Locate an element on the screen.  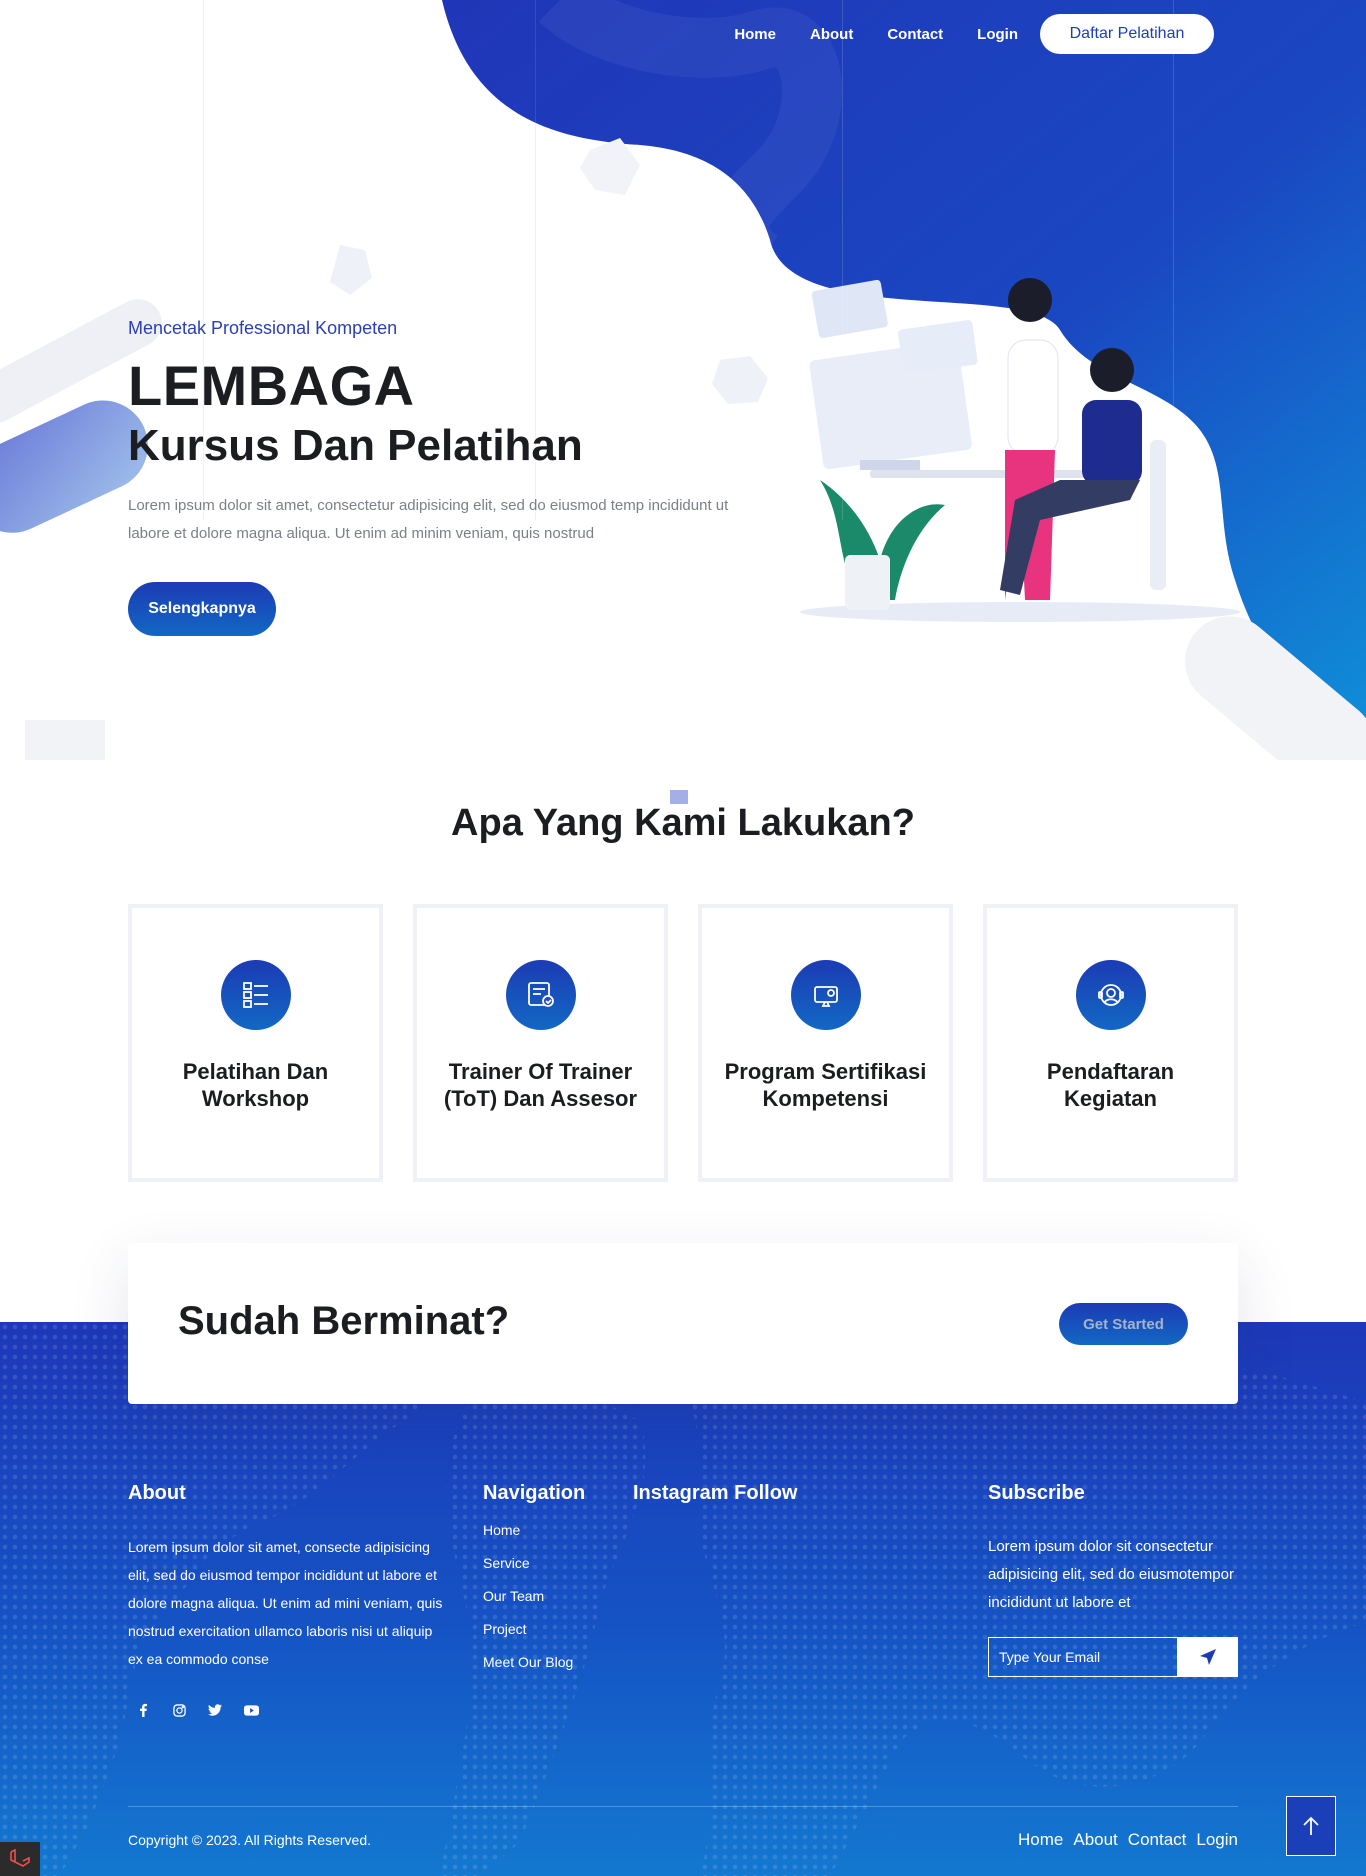
footer-bottom-nav: Home About Contact Login is located at coordinates (1128, 1840).